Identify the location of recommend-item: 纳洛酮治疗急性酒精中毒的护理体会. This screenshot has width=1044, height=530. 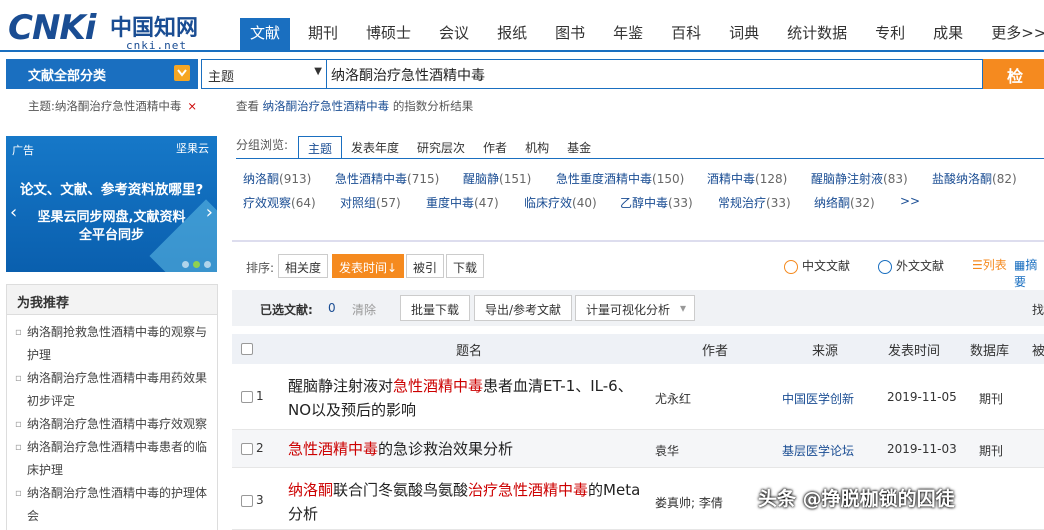
(113, 505).